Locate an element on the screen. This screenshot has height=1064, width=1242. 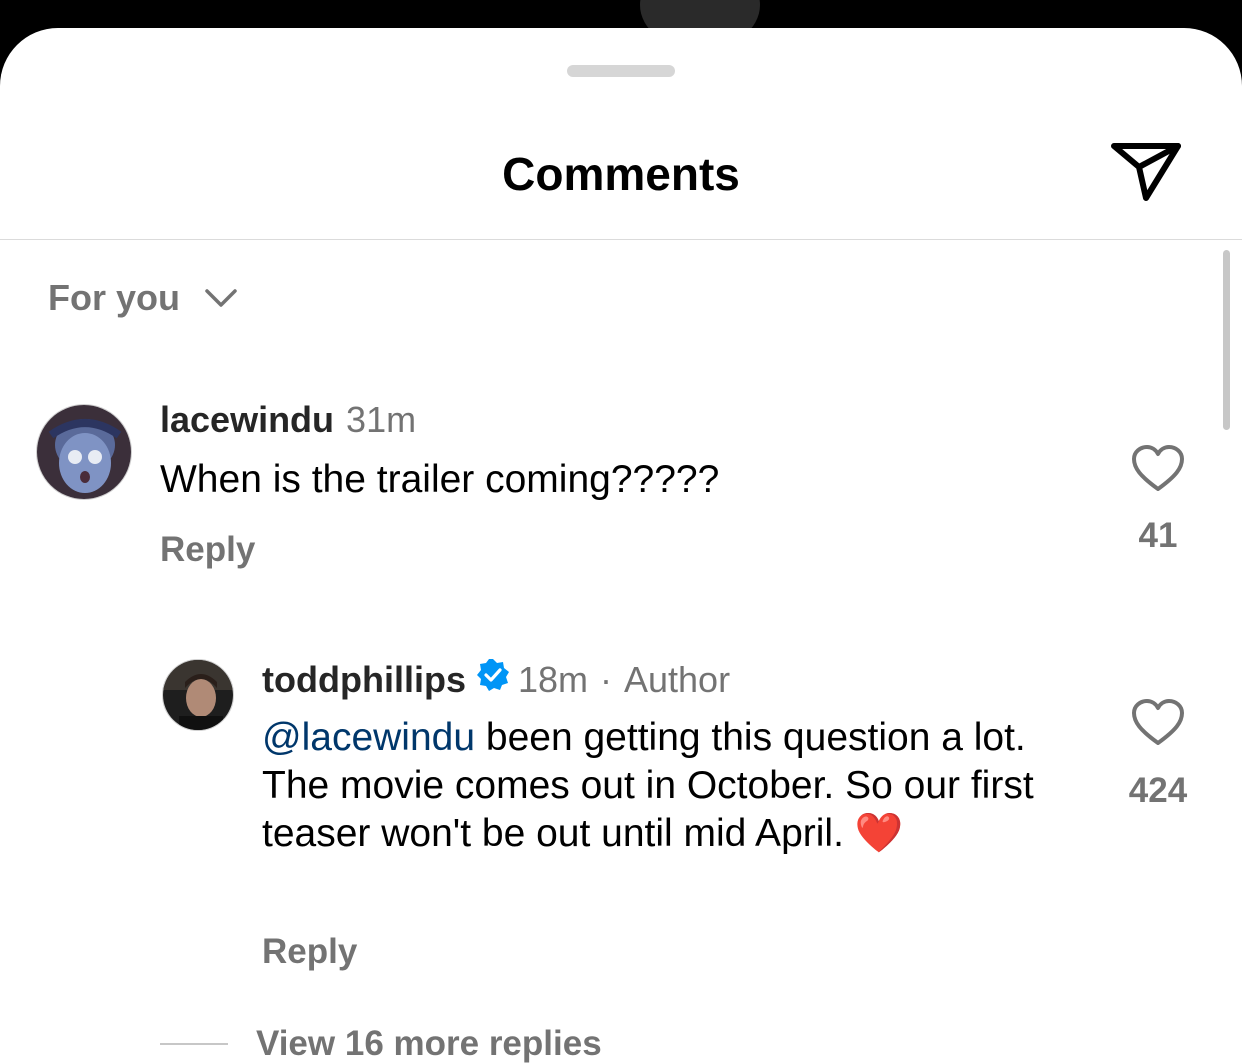
comment-text: When is the trailer coming????? is located at coordinates (610, 480).